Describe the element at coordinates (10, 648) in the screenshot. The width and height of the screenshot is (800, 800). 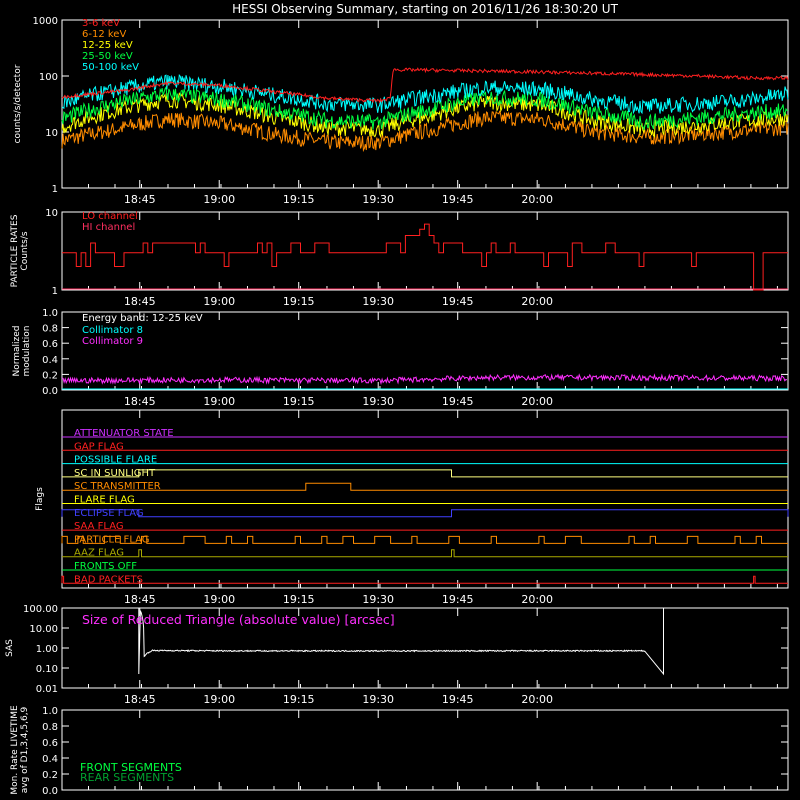
I see `y-axis-label: SAS` at that location.